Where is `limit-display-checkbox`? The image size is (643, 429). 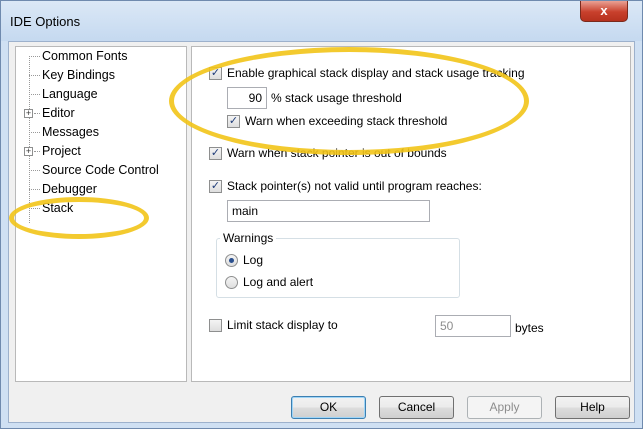
limit-display-checkbox is located at coordinates (215, 325).